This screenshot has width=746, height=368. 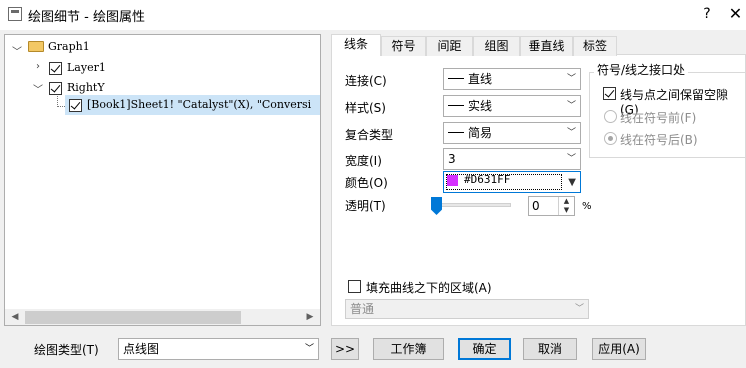 What do you see at coordinates (15, 14) in the screenshot?
I see `app-window-icon` at bounding box center [15, 14].